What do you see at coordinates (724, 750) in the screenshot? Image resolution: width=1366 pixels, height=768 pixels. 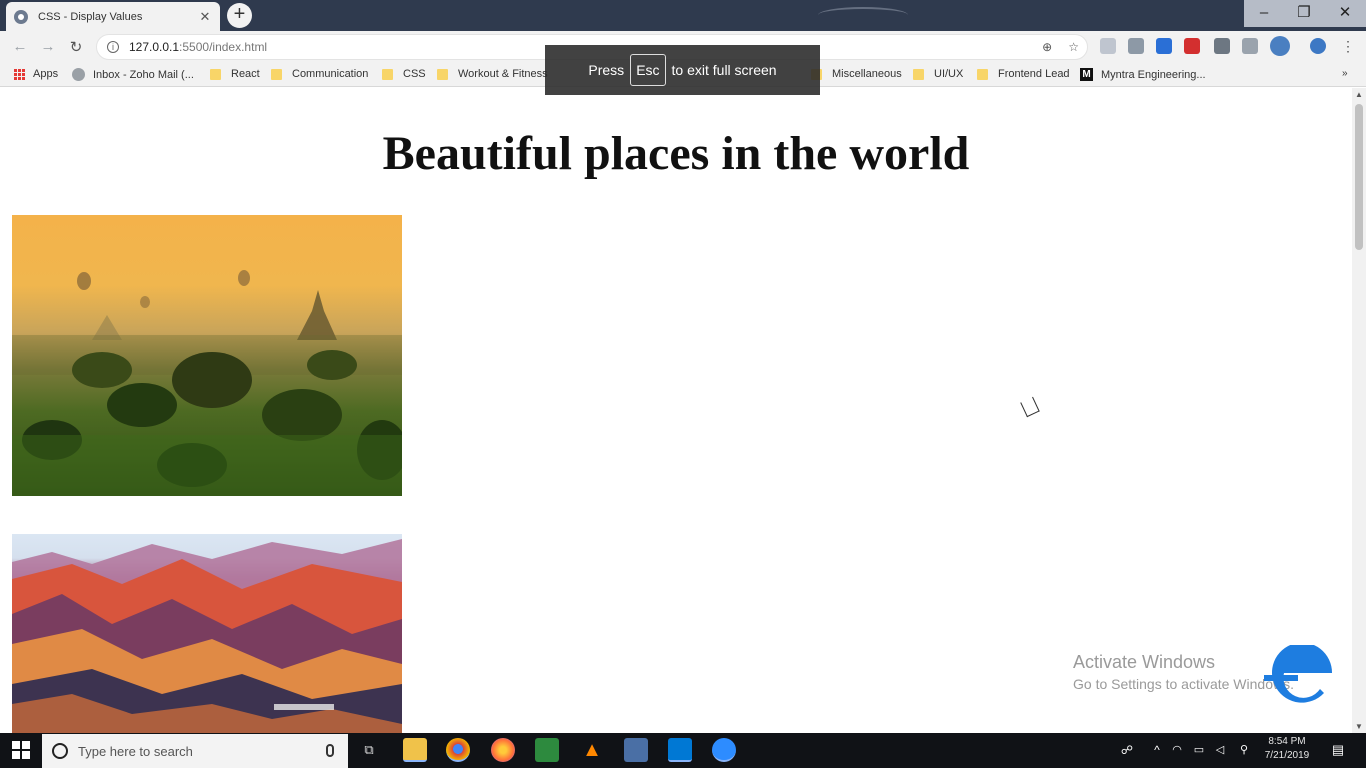 I see `zoom-app-icon` at bounding box center [724, 750].